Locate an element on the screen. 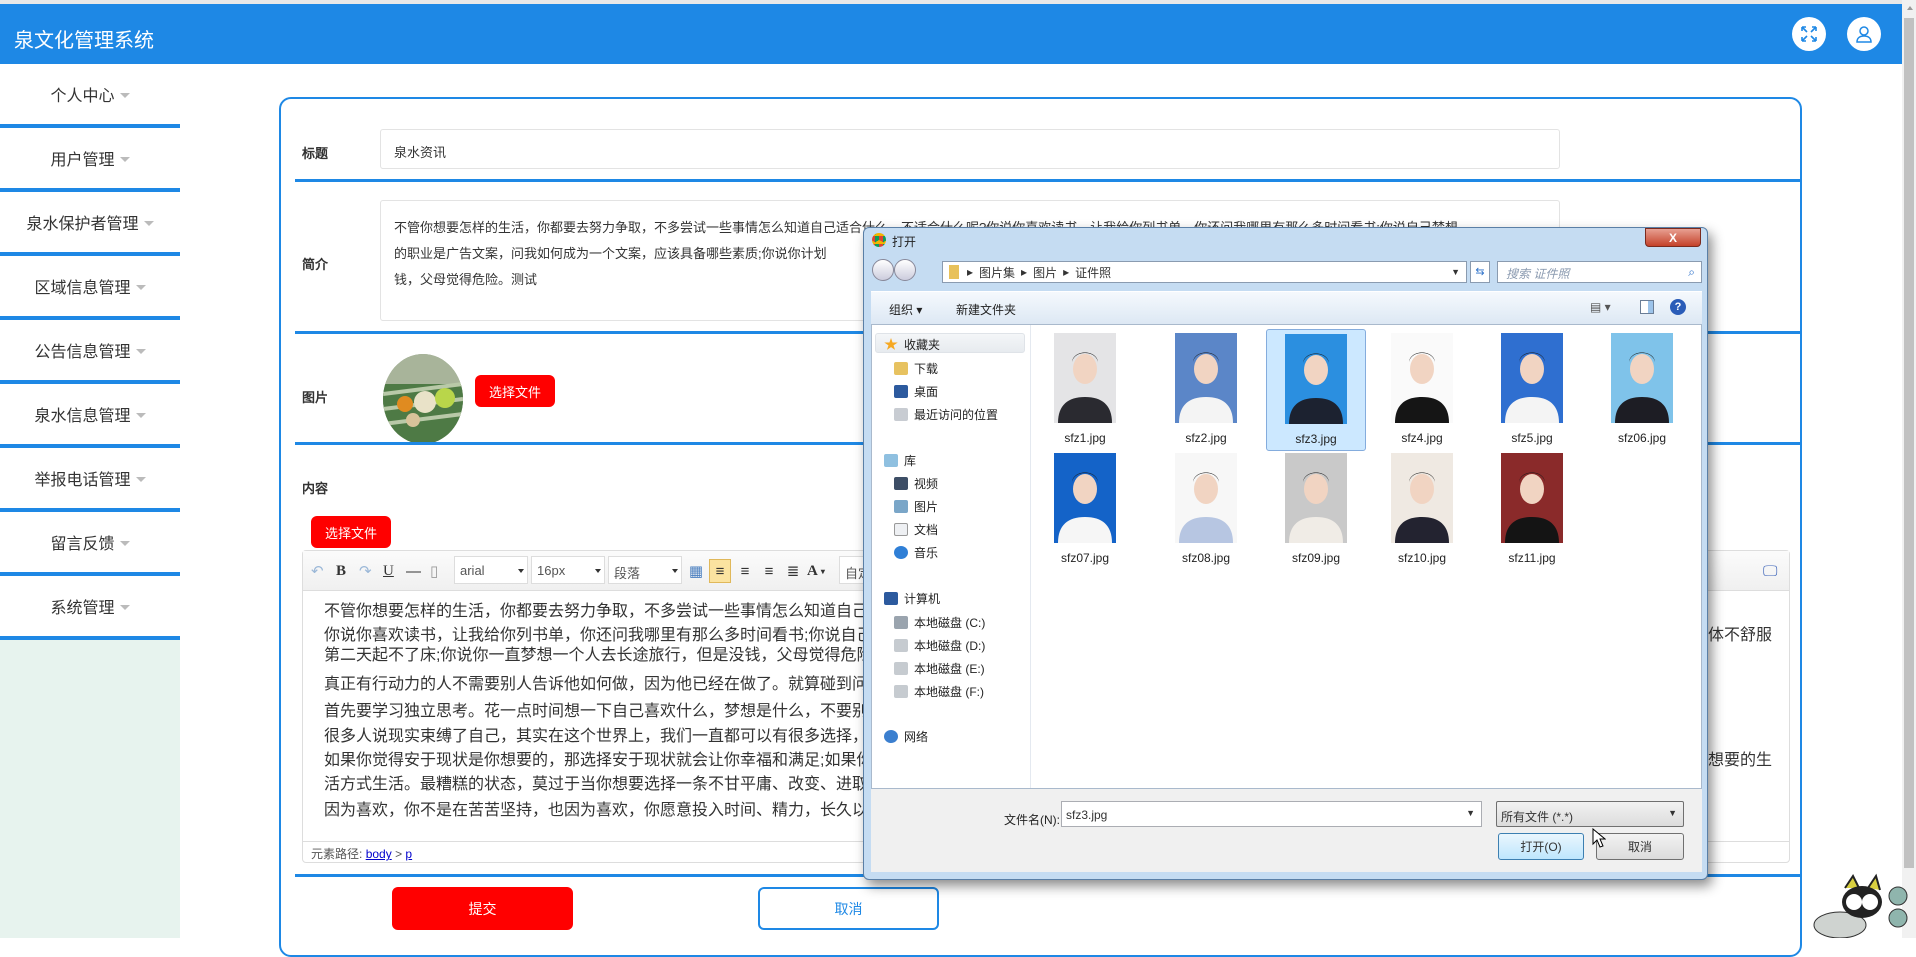  open-button: 打开(O) is located at coordinates (1541, 846).